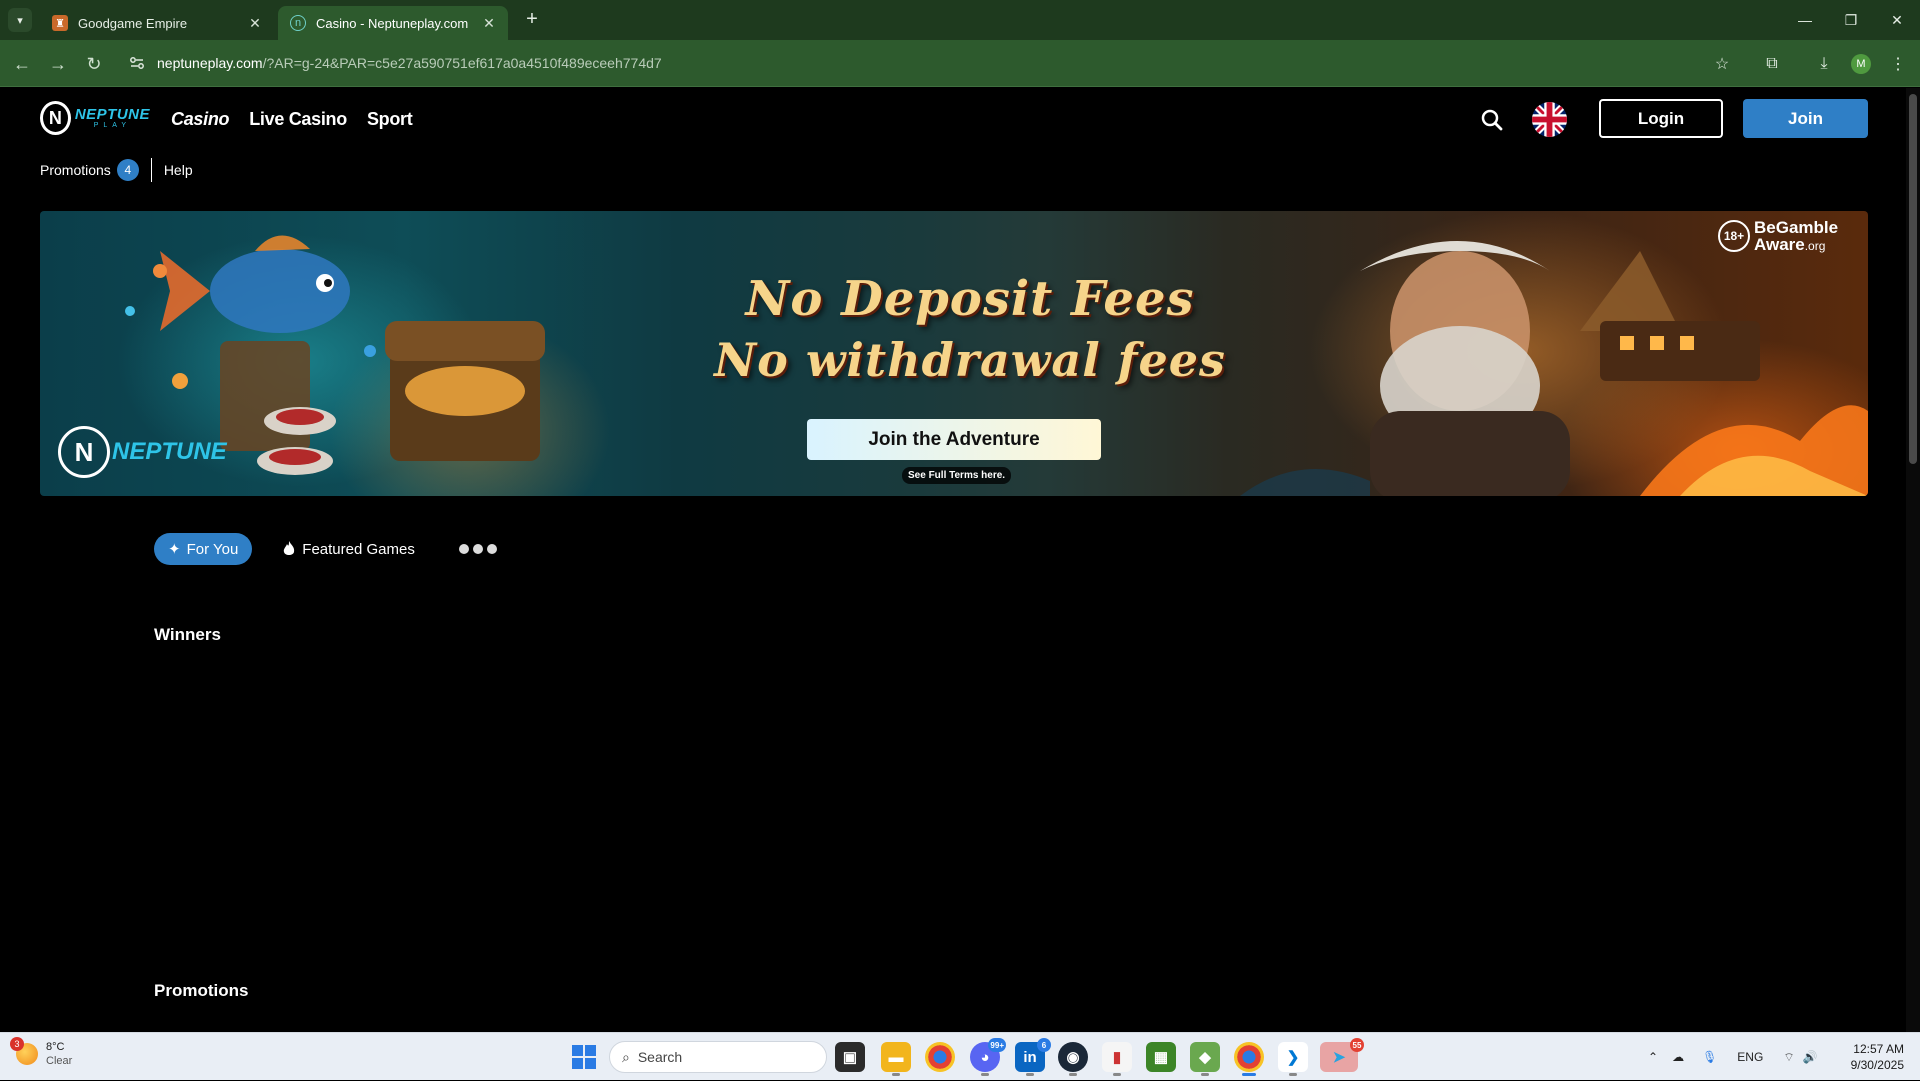 Image resolution: width=1920 pixels, height=1081 pixels. Describe the element at coordinates (1722, 64) in the screenshot. I see `bookmark-star-icon: ☆` at that location.